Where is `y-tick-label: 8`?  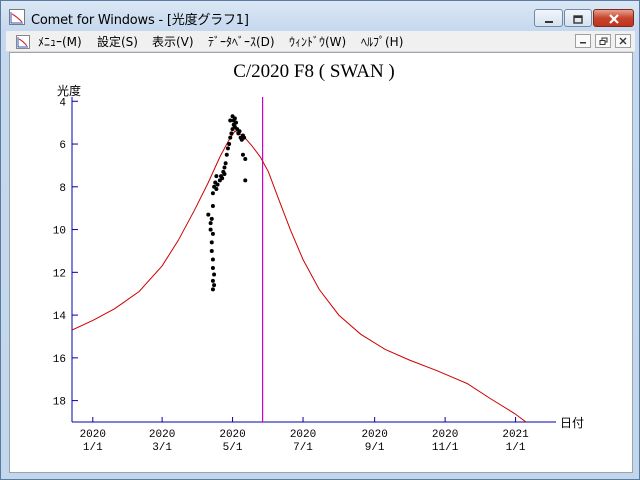 y-tick-label: 8 is located at coordinates (62, 189).